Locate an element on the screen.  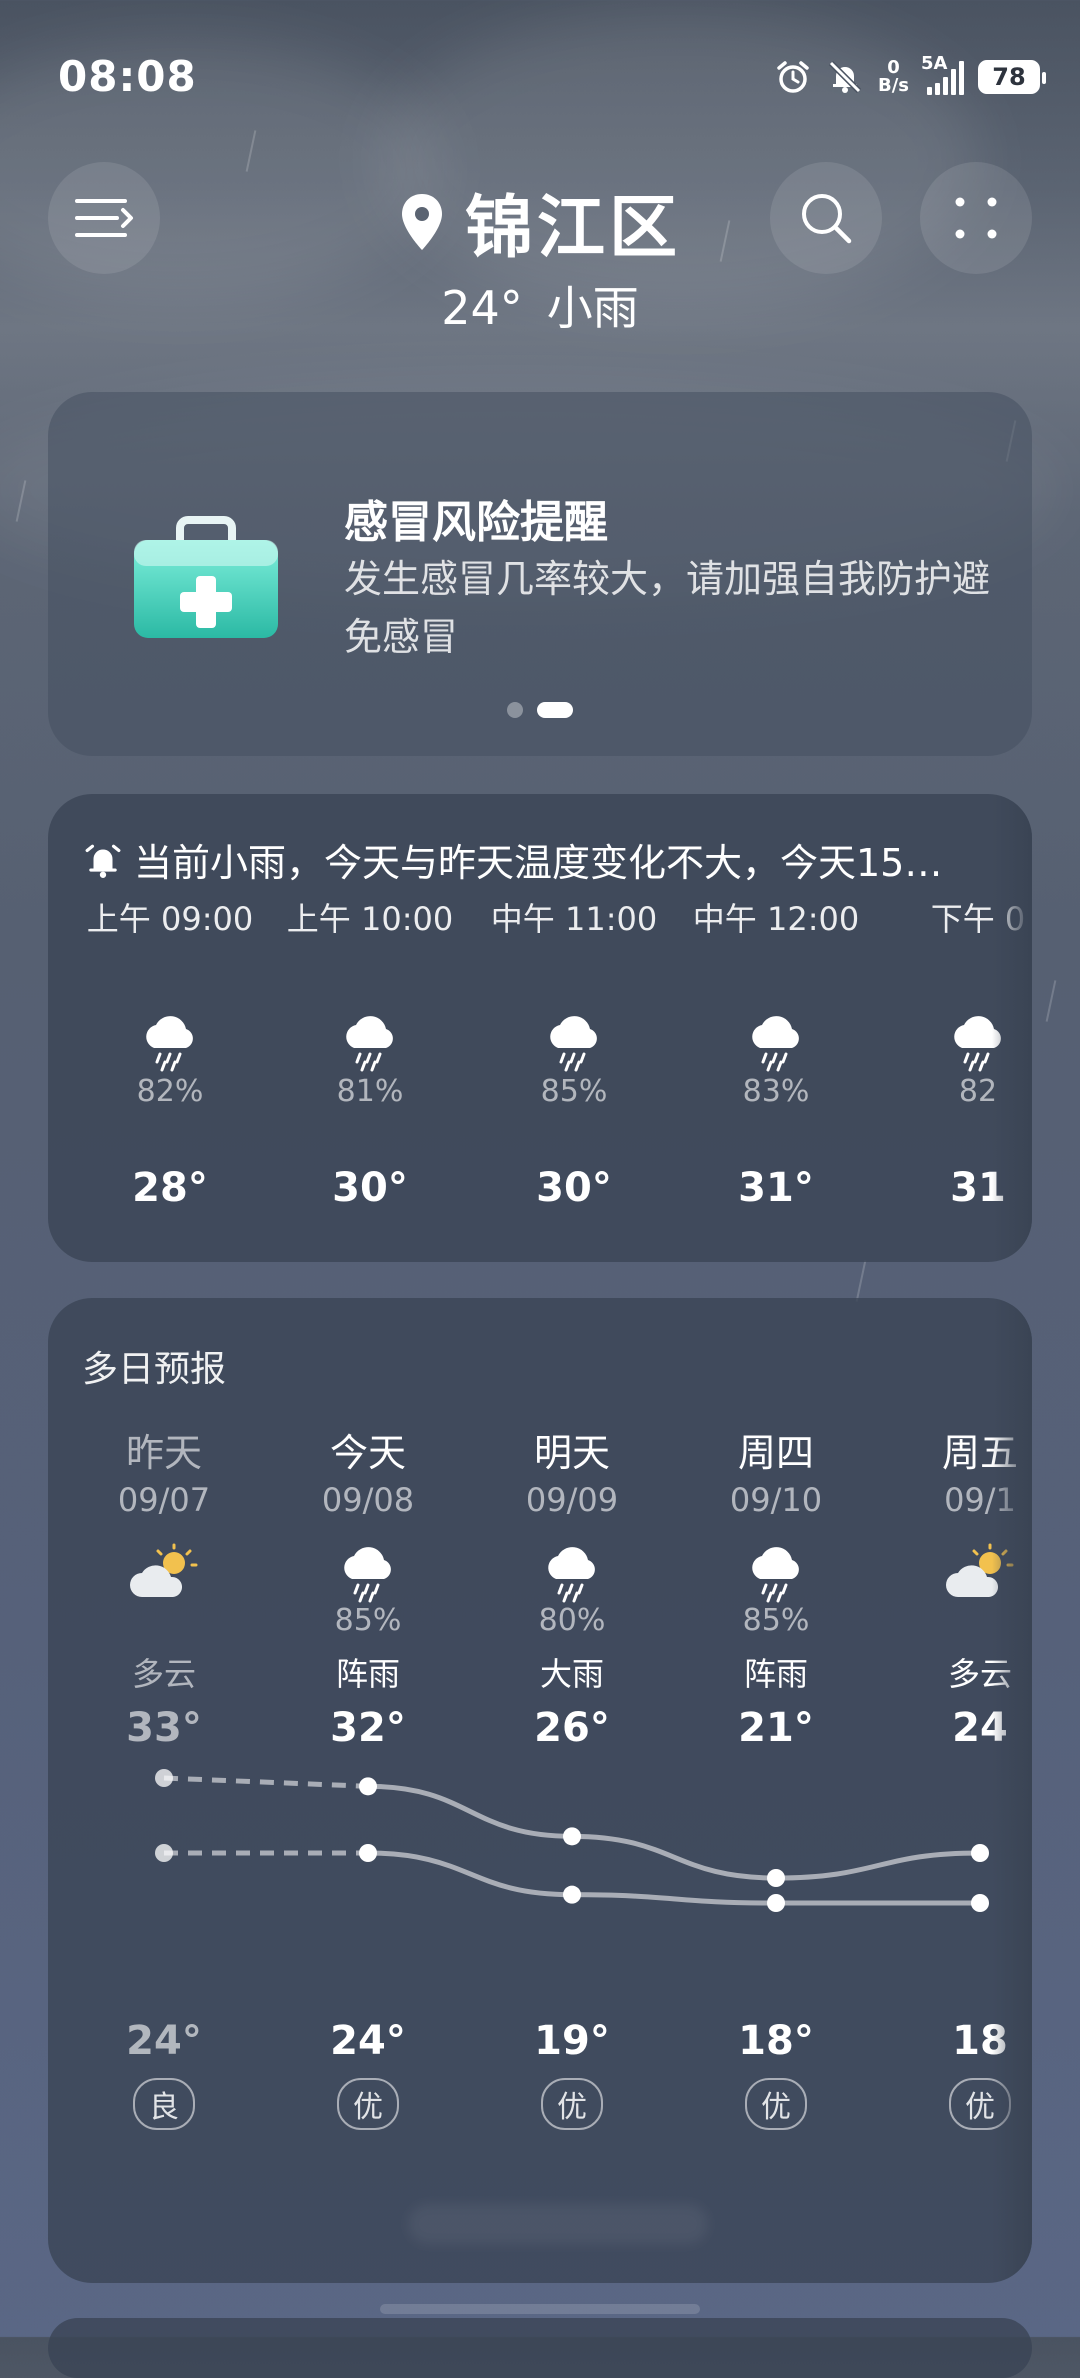
day-low: 18° 优 is located at coordinates (776, 2074).